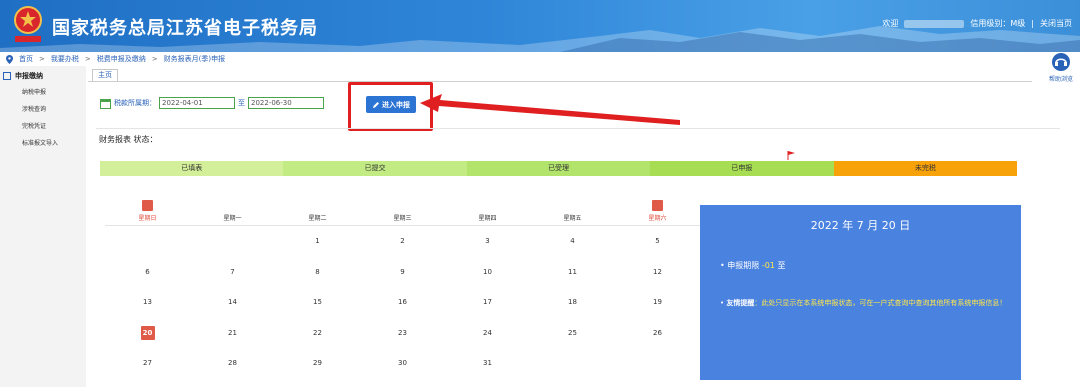 The height and width of the screenshot is (387, 1080). Describe the element at coordinates (286, 103) in the screenshot. I see `period-end-input` at that location.